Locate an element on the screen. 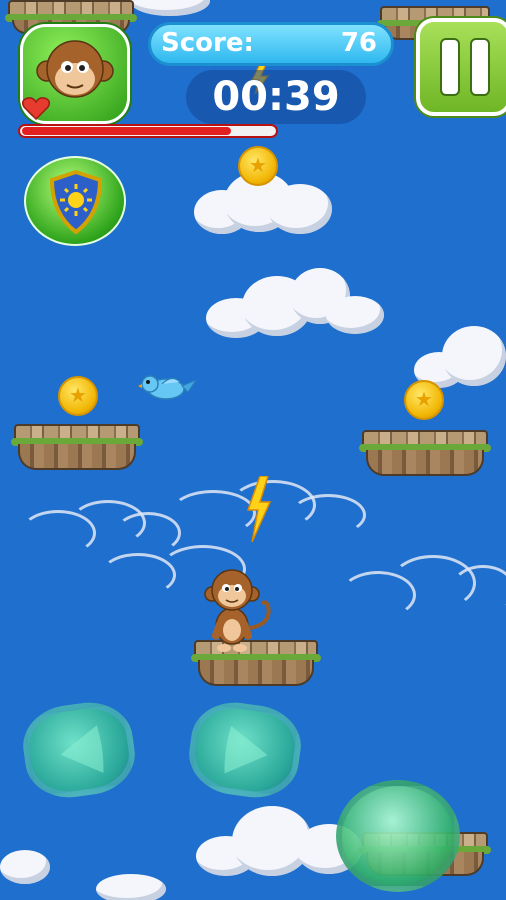  monkey-player is located at coordinates (237, 610).